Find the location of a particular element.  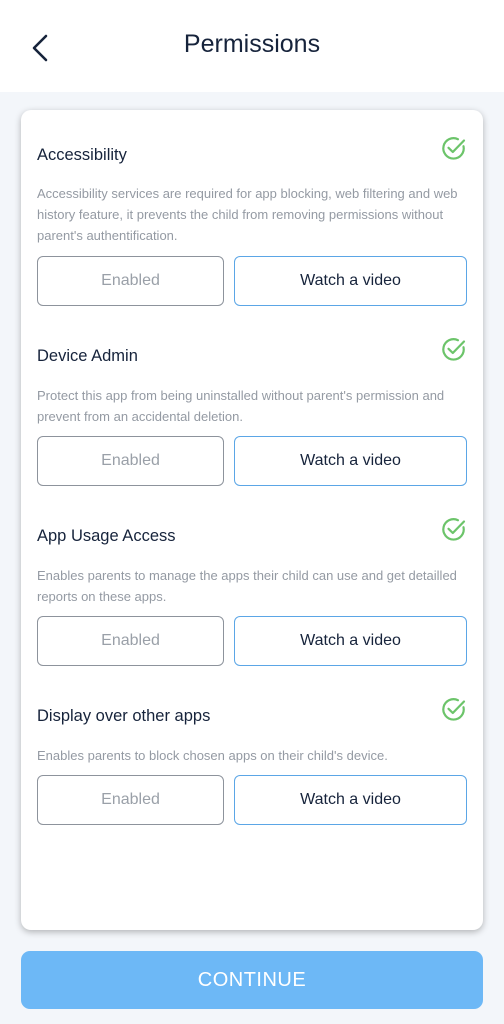

permission-title: Accessibility is located at coordinates (82, 155).